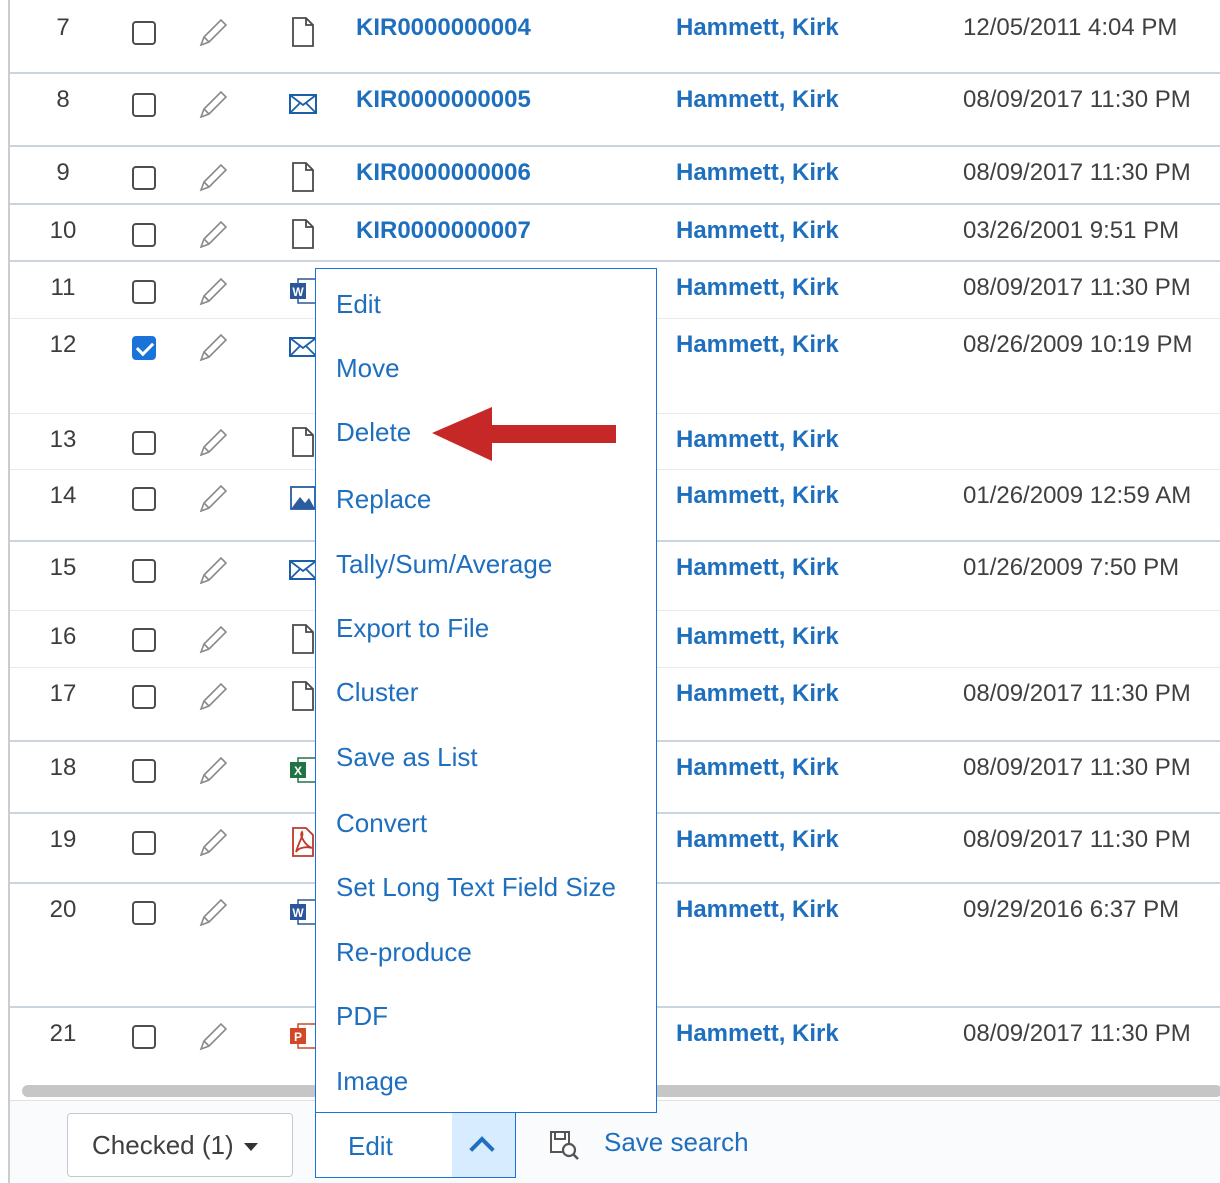 Image resolution: width=1220 pixels, height=1183 pixels. Describe the element at coordinates (404, 952) in the screenshot. I see `menu-item-re-produce: Re-produce` at that location.